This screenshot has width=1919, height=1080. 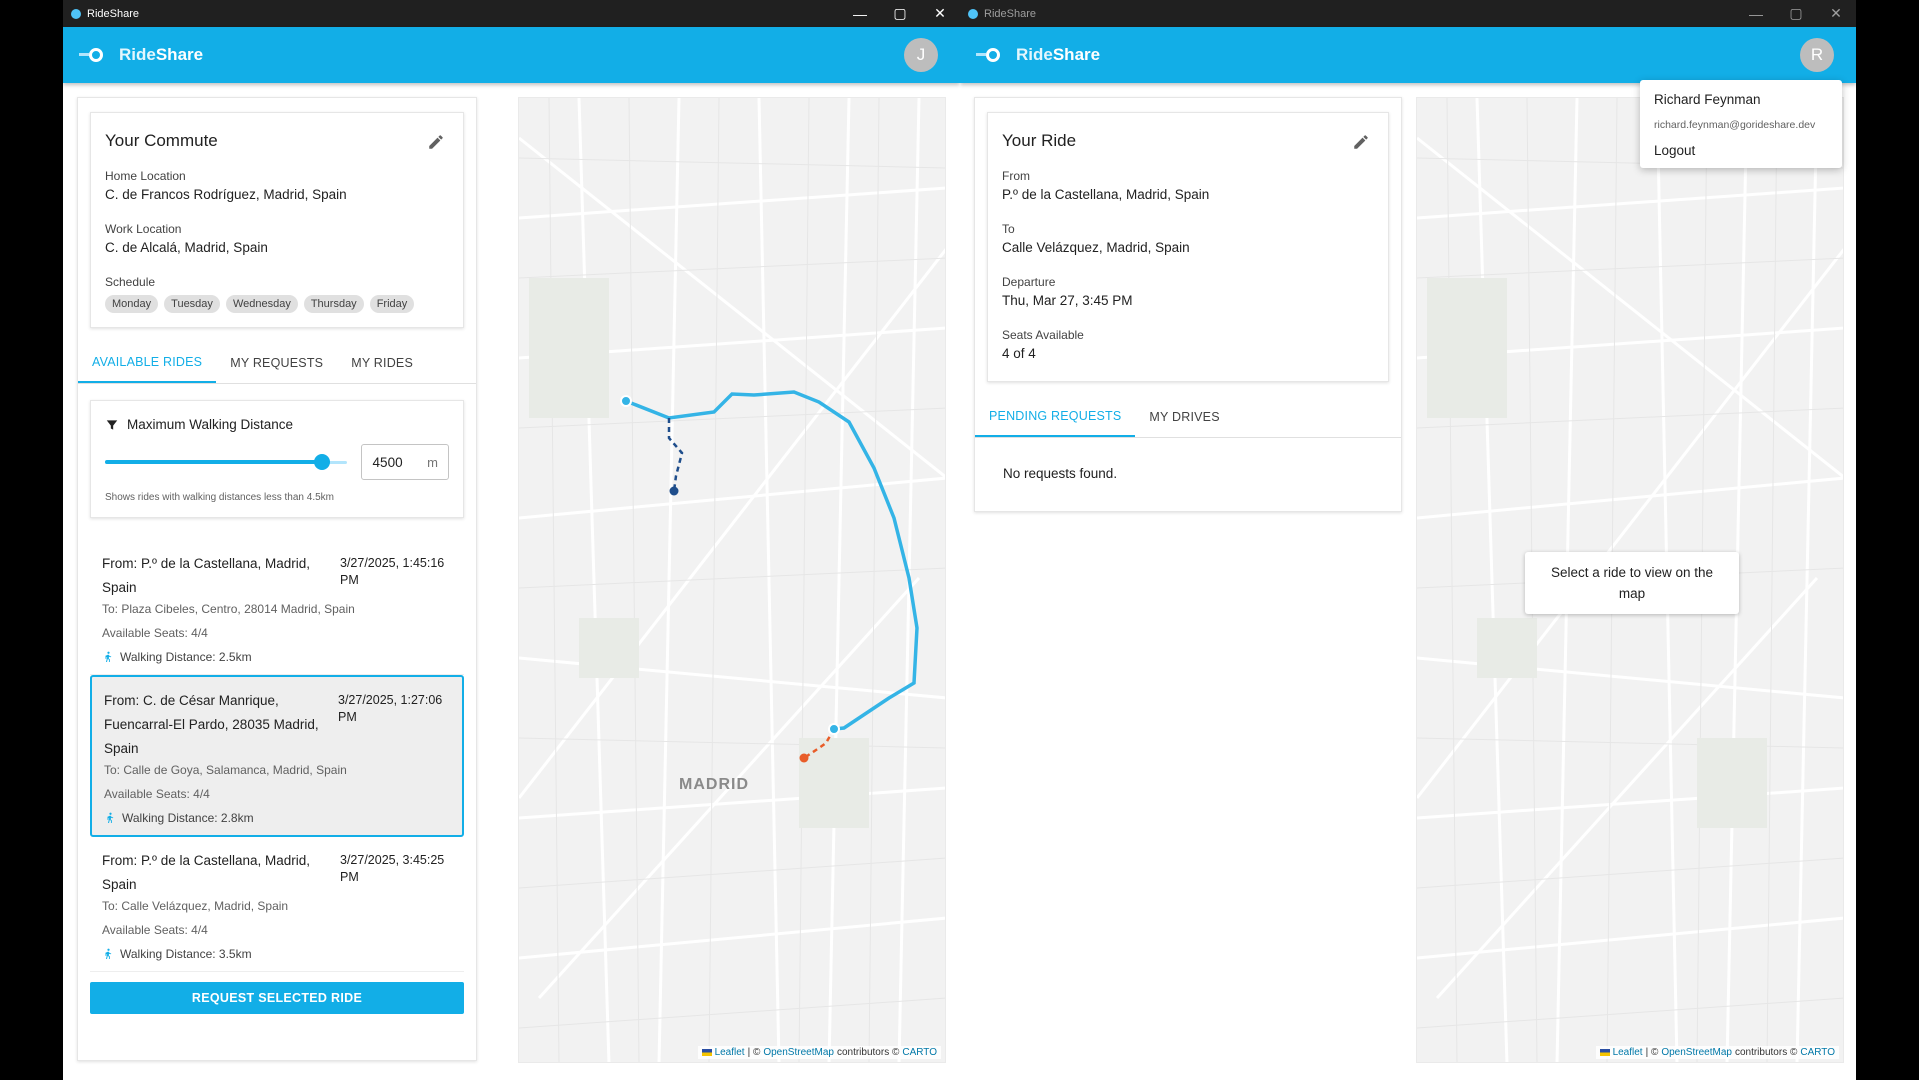 What do you see at coordinates (1043, 335) in the screenshot?
I see `seats-label: Seats Available` at bounding box center [1043, 335].